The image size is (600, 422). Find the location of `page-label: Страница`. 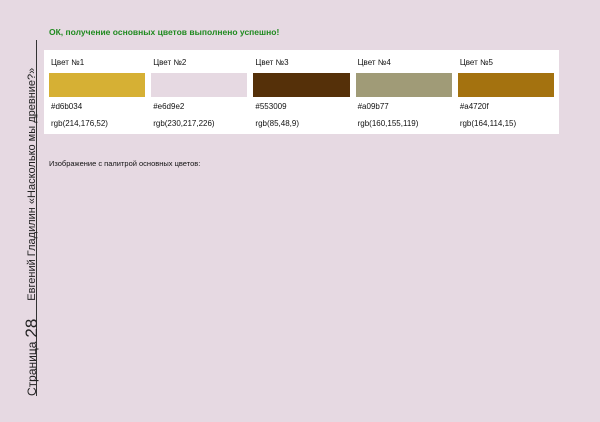

page-label: Страница is located at coordinates (32, 368).